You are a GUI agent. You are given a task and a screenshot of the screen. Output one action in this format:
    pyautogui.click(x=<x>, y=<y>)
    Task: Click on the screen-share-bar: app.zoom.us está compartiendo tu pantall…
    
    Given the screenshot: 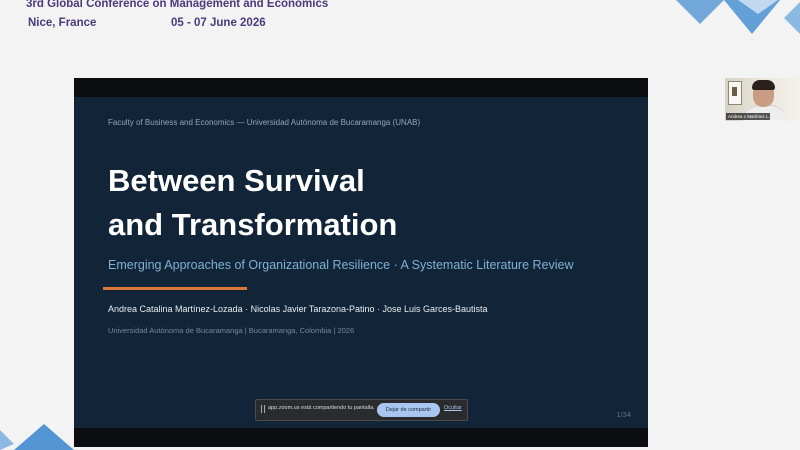 What is the action you would take?
    pyautogui.click(x=361, y=410)
    